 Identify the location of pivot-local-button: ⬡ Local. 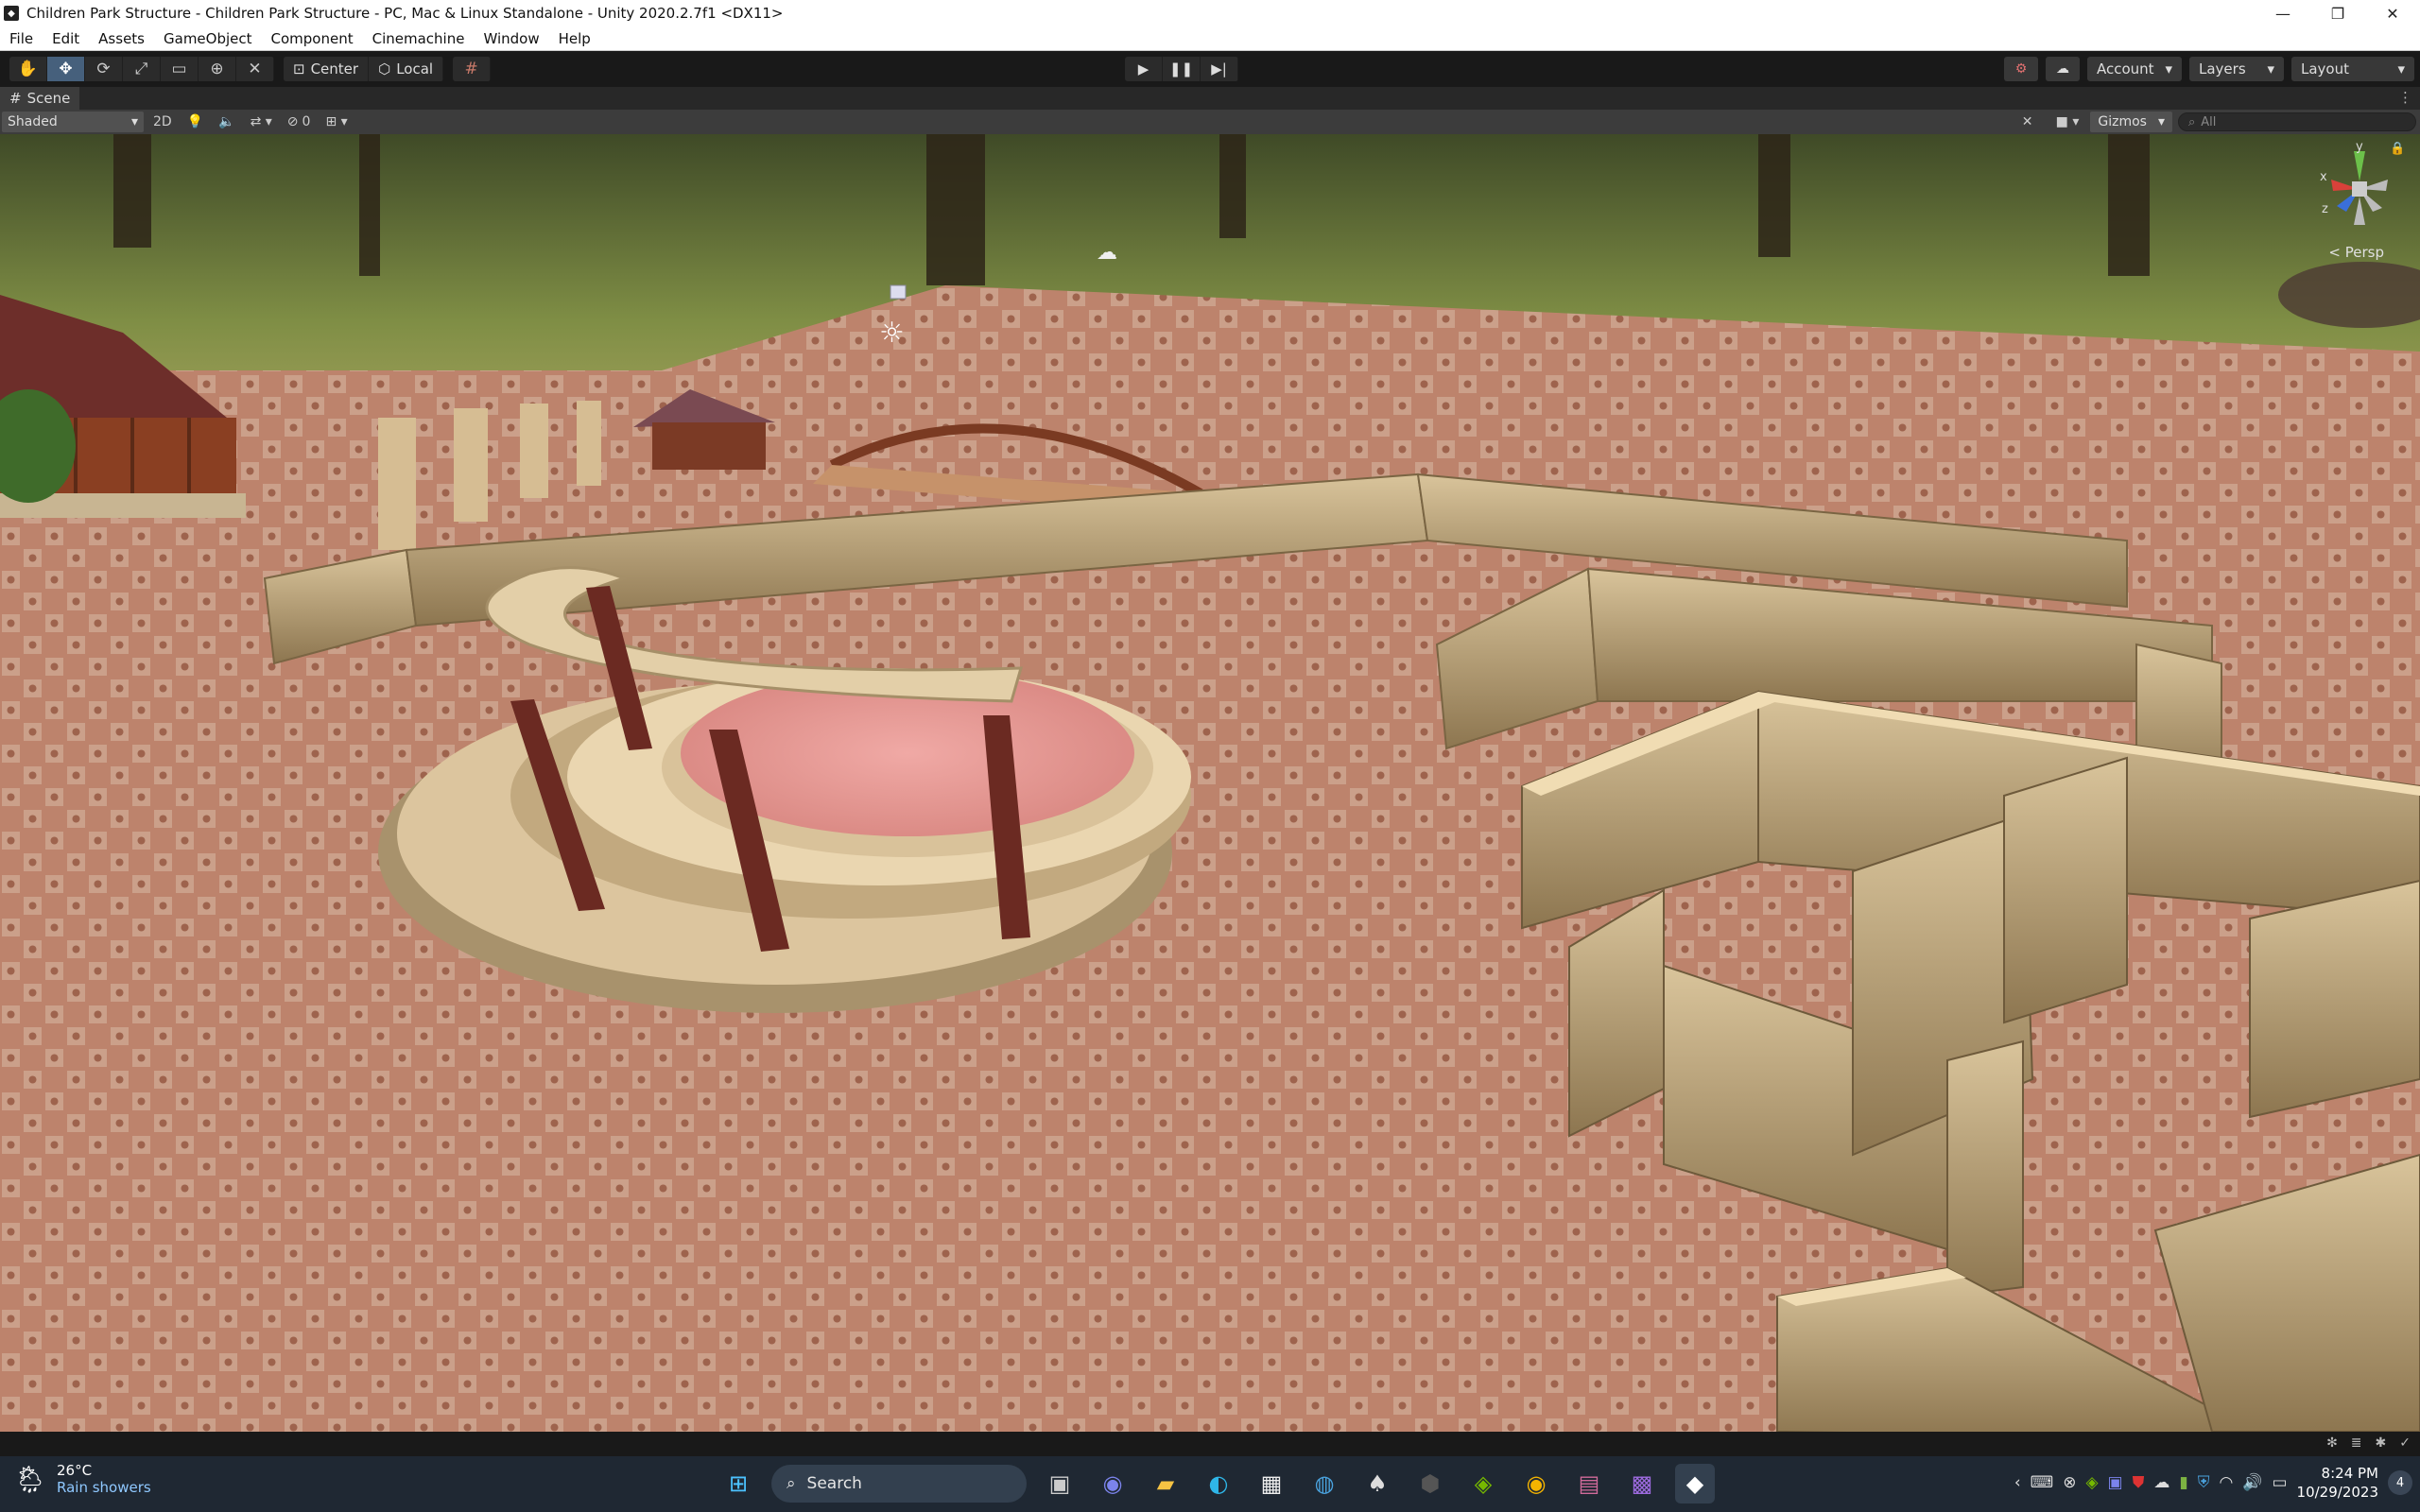
(407, 69).